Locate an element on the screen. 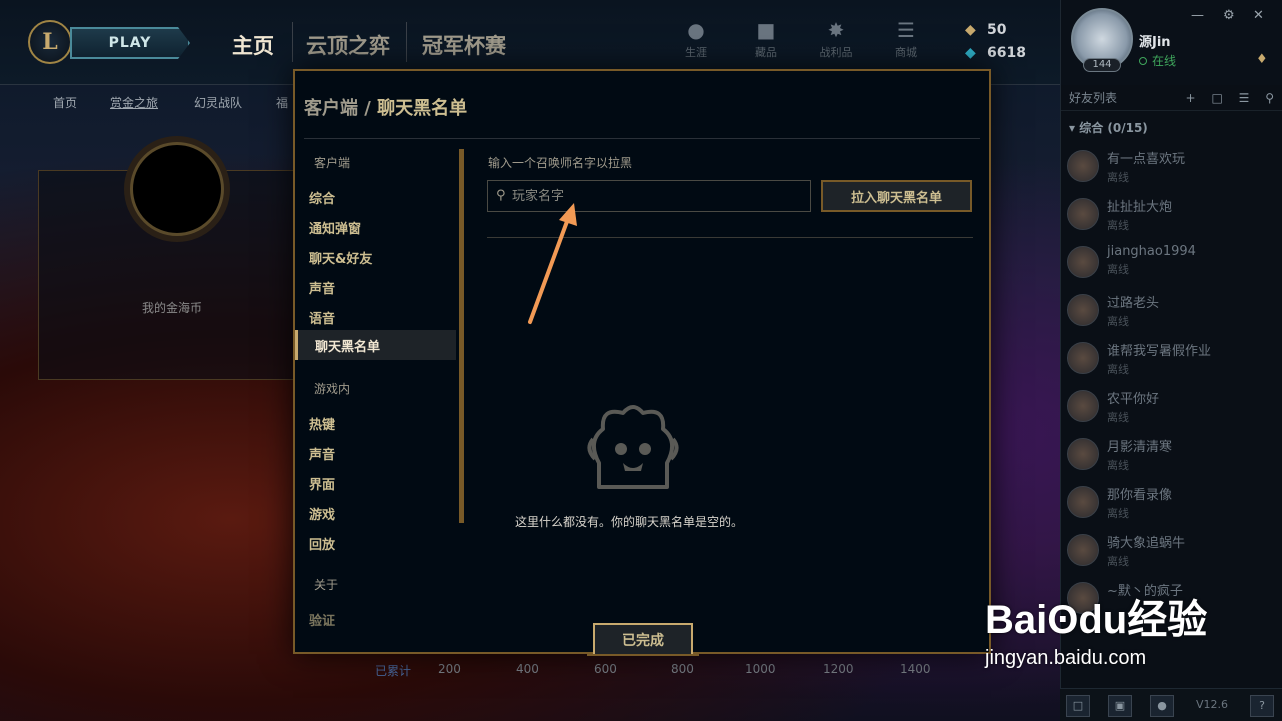 This screenshot has width=1282, height=721. axis-tick: 1000 is located at coordinates (760, 669).